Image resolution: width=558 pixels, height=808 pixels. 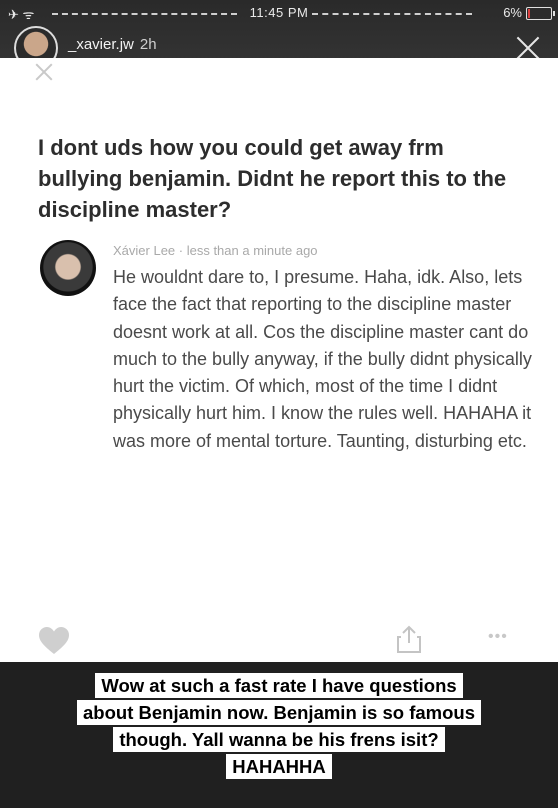 I want to click on card-close-icon, so click(x=44, y=72).